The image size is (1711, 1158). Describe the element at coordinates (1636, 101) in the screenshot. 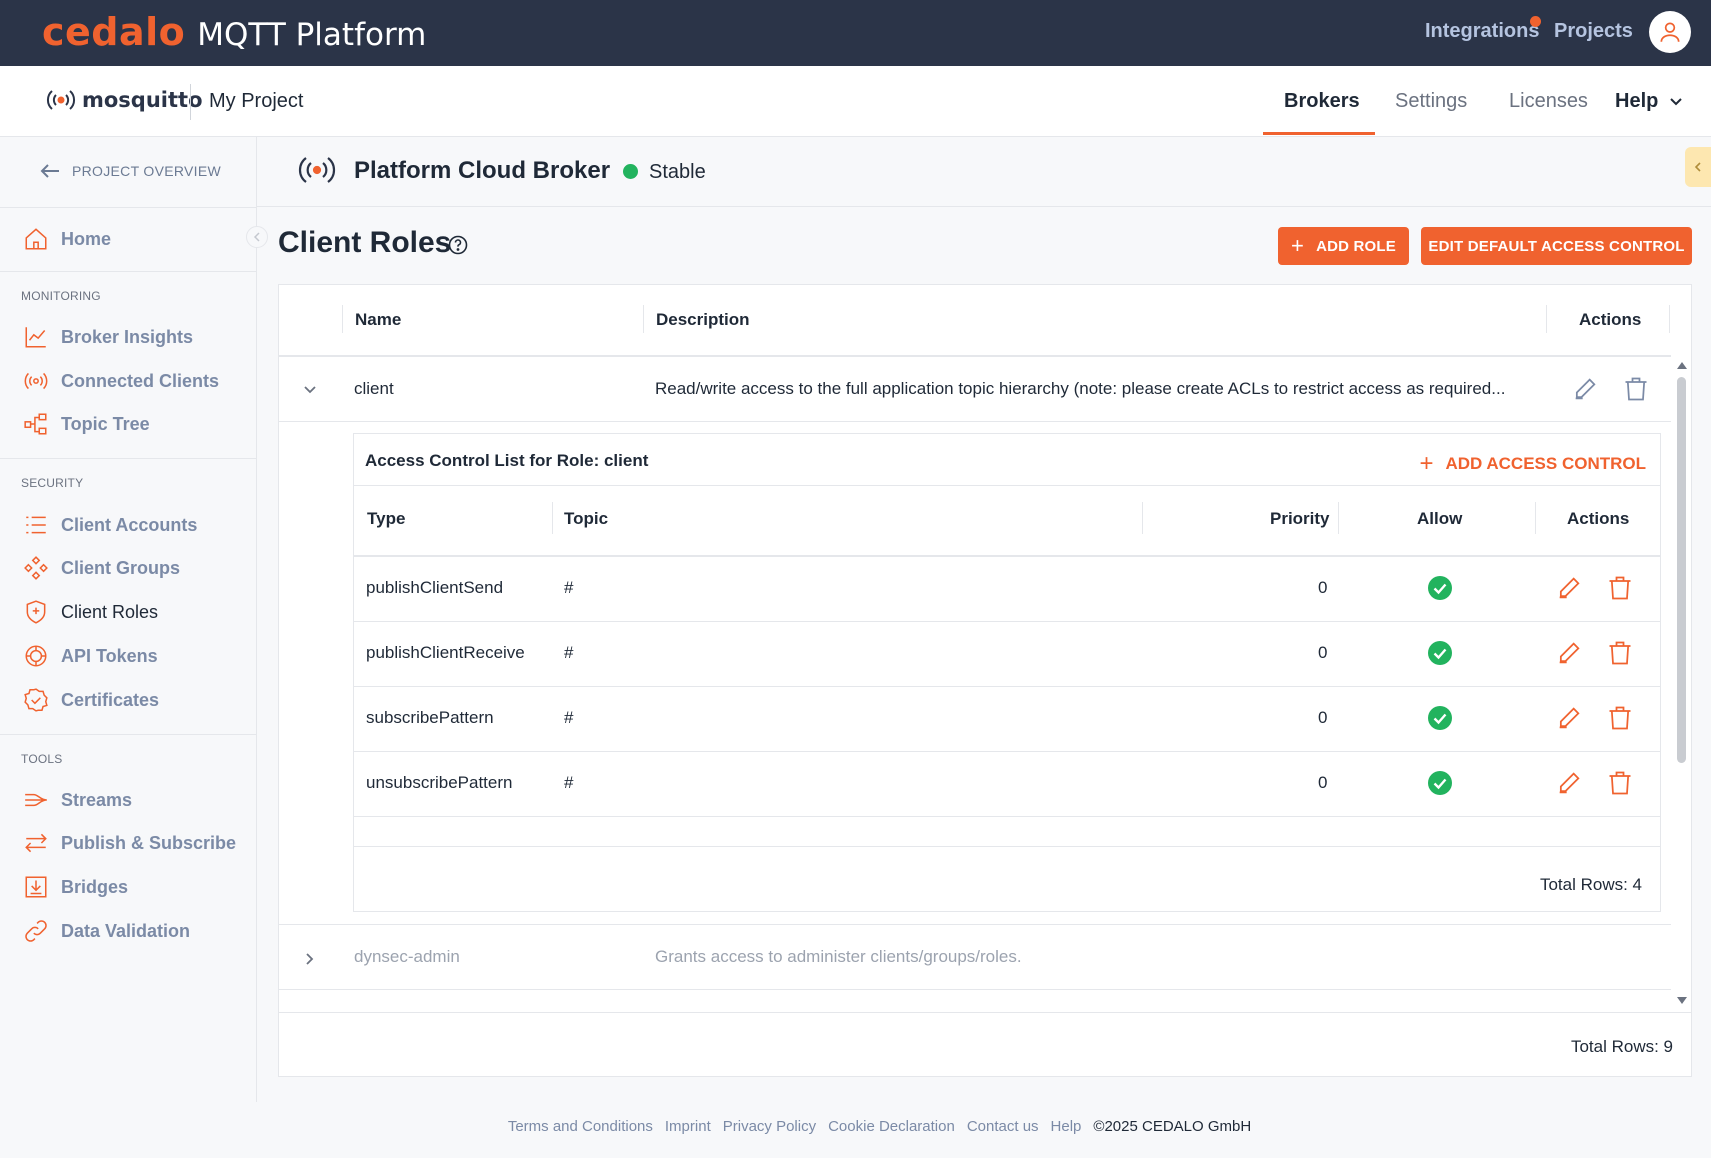

I see `tab-help: Help` at that location.